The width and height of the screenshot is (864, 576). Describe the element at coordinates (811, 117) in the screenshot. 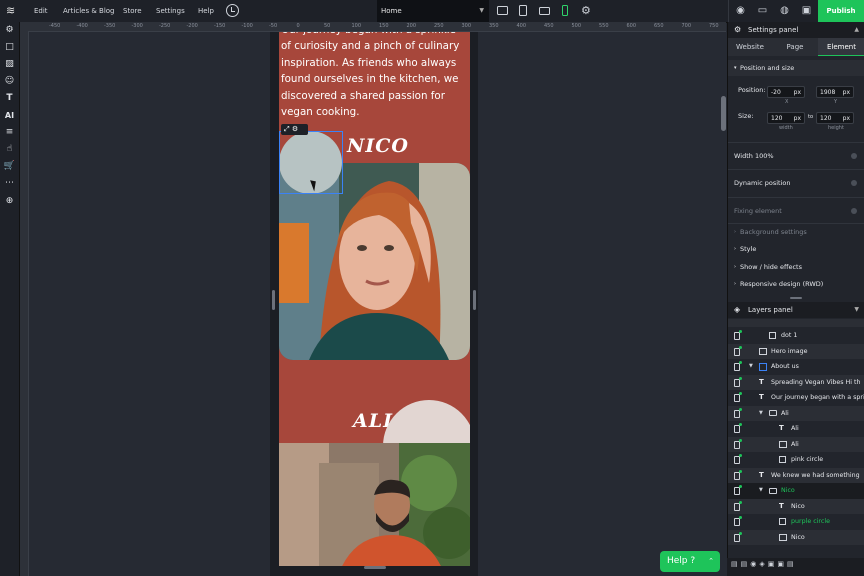

I see `size-to-label: to` at that location.